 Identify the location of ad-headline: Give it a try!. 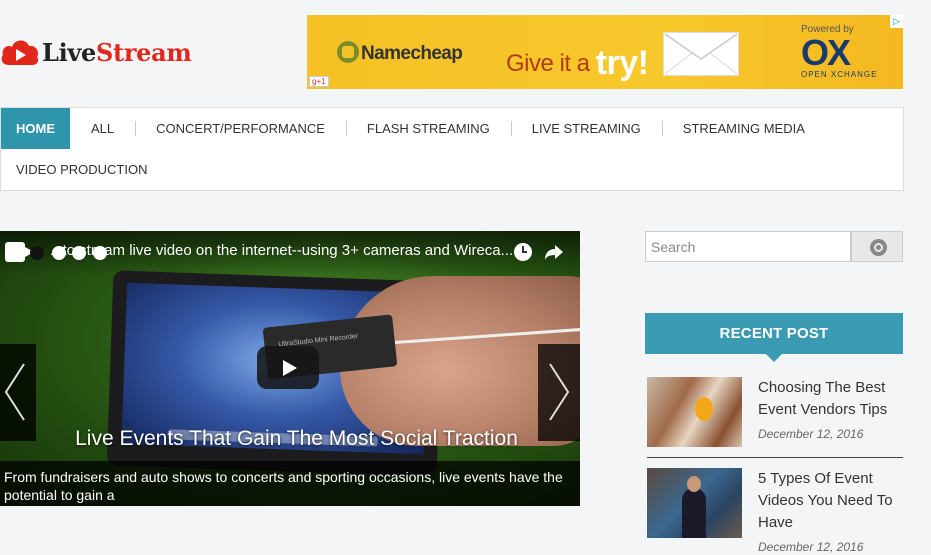
(577, 61).